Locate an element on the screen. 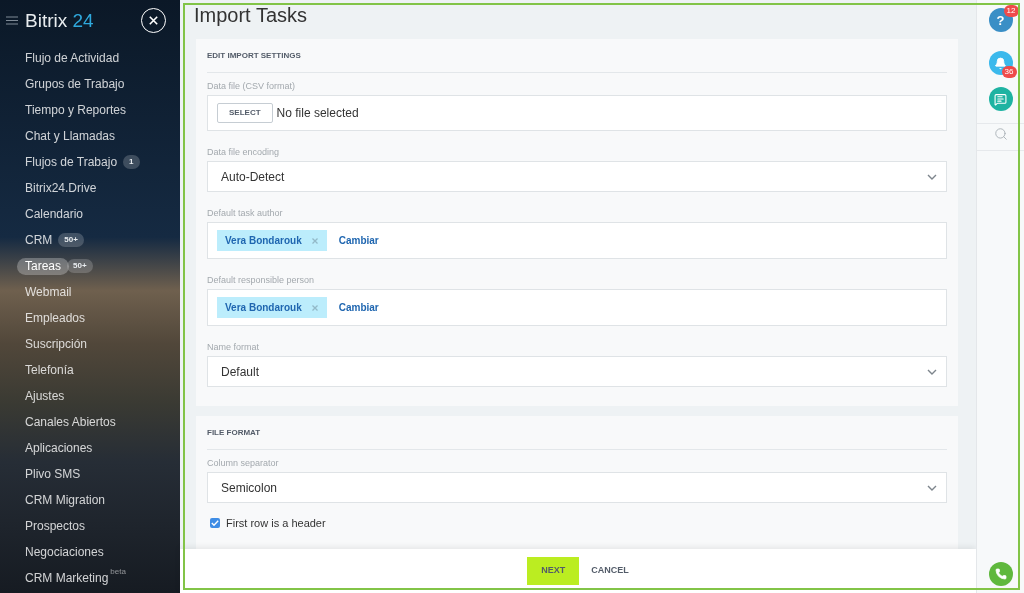 The height and width of the screenshot is (593, 1024). menu-item: Telefonía is located at coordinates (49, 370).